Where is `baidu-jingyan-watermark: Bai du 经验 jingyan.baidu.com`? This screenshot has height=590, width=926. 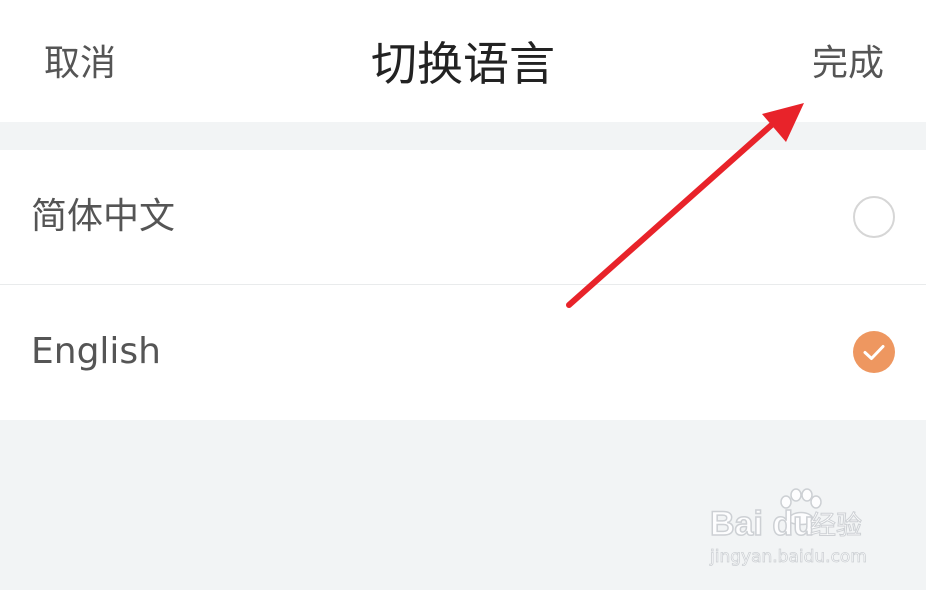
baidu-jingyan-watermark: Bai du 经验 jingyan.baidu.com is located at coordinates (798, 533).